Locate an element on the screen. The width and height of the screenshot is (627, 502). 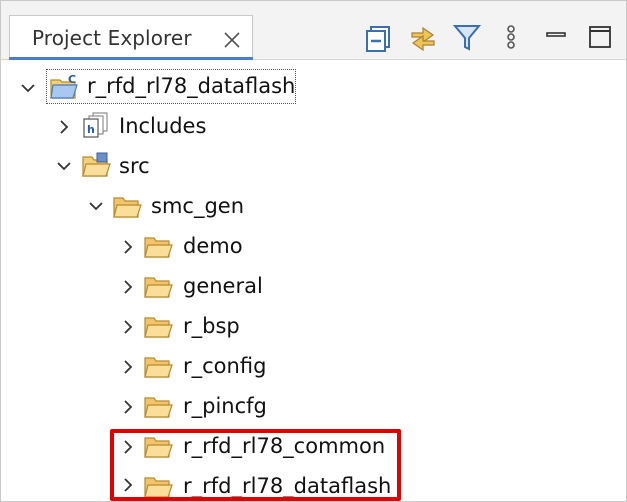
c-project-icon: C is located at coordinates (65, 86).